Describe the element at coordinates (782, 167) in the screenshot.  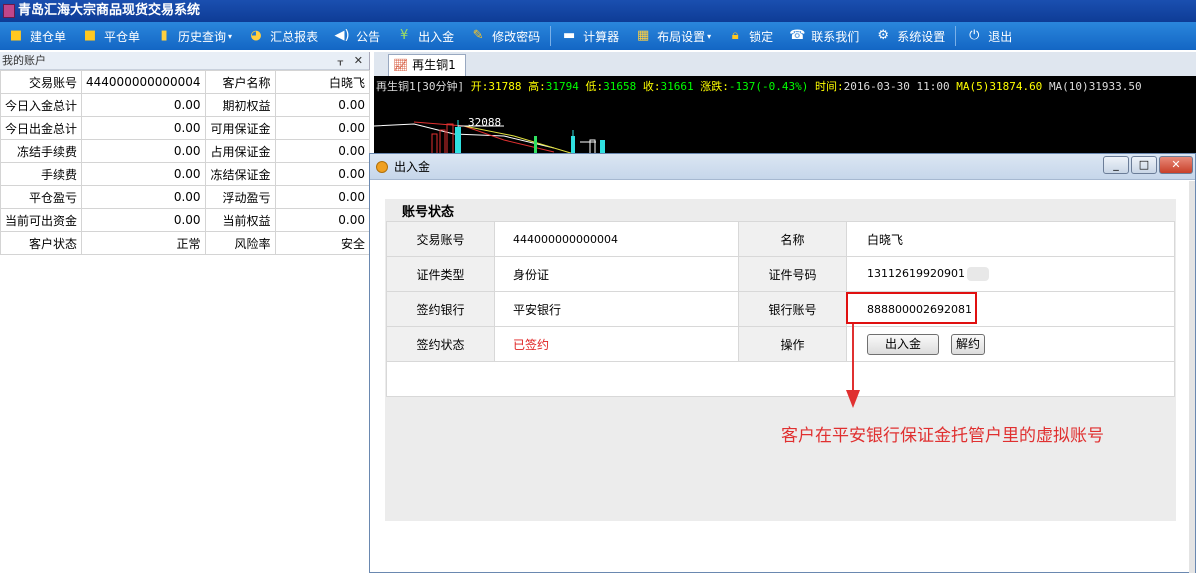
I see `dialog-title-bar: 出入金 _ □ ✕` at that location.